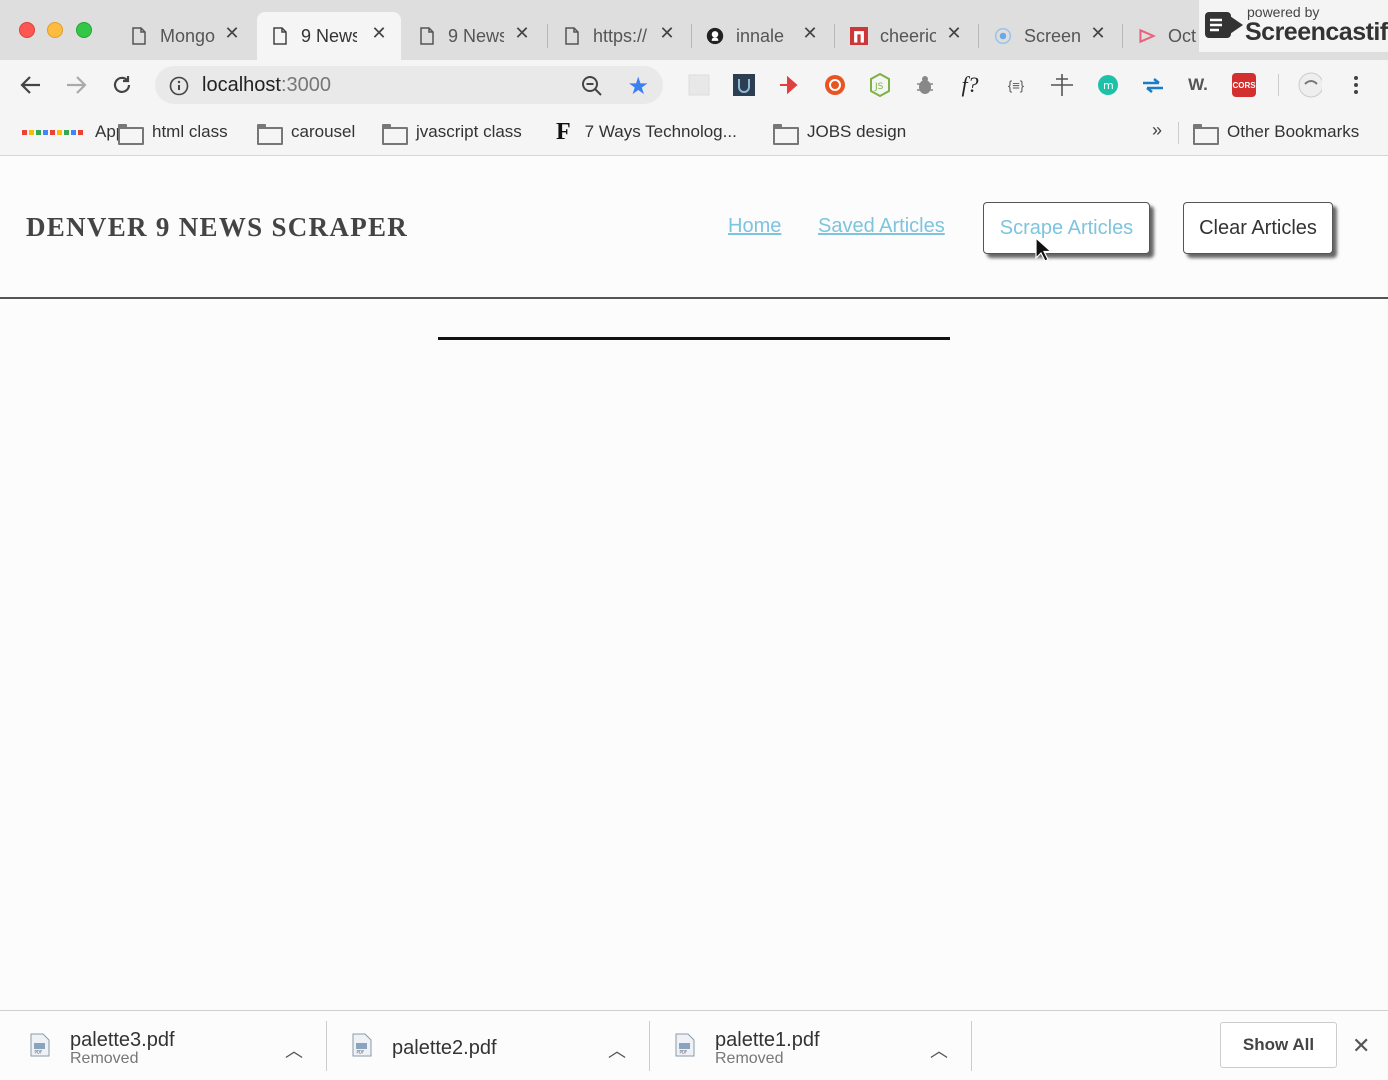 This screenshot has width=1388, height=1080. What do you see at coordinates (835, 85) in the screenshot?
I see `extension-ubuntu-icon` at bounding box center [835, 85].